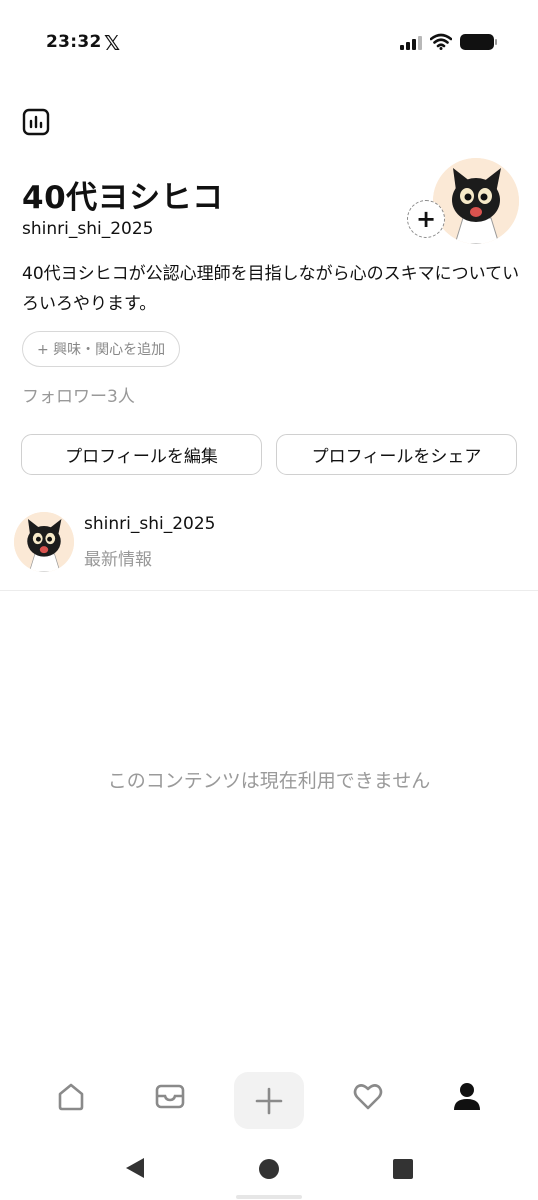 The image size is (538, 1200). What do you see at coordinates (269, 781) in the screenshot?
I see `content-unavailable-message: このコンテンツは現在利用できません` at bounding box center [269, 781].